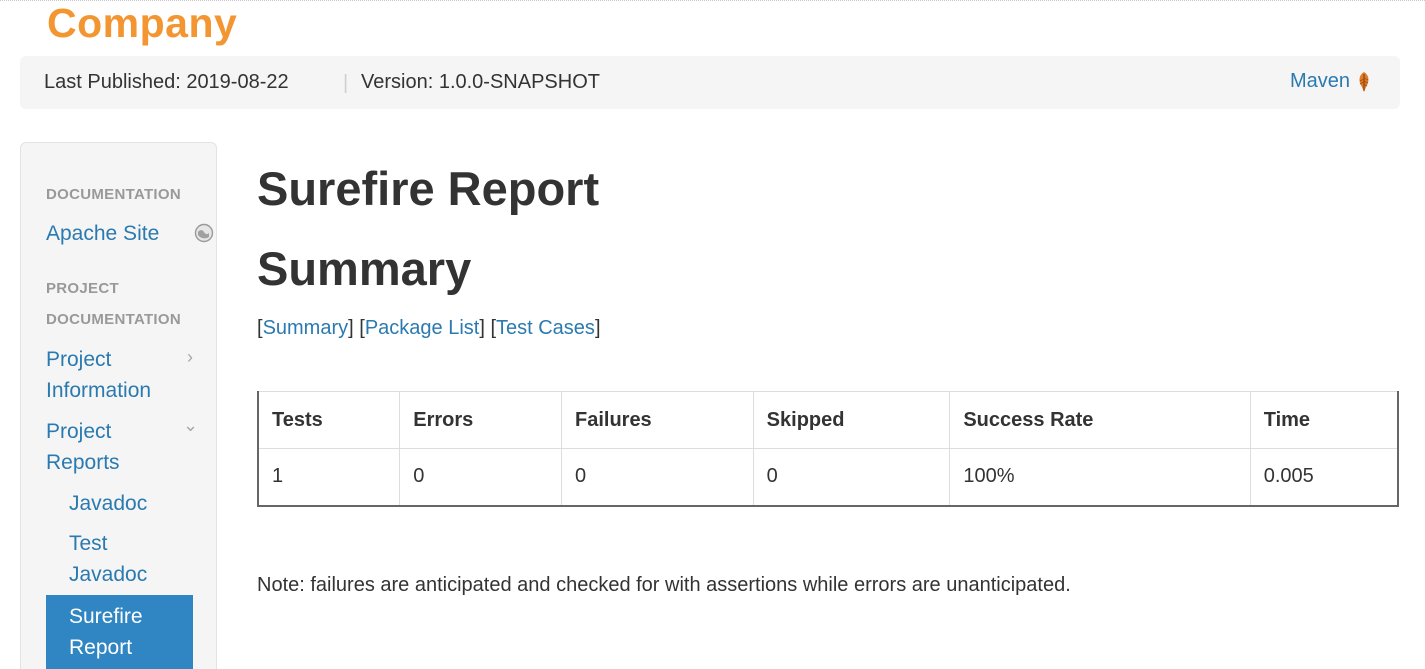 This screenshot has width=1425, height=669. I want to click on page-title: Surefire Report, so click(428, 188).